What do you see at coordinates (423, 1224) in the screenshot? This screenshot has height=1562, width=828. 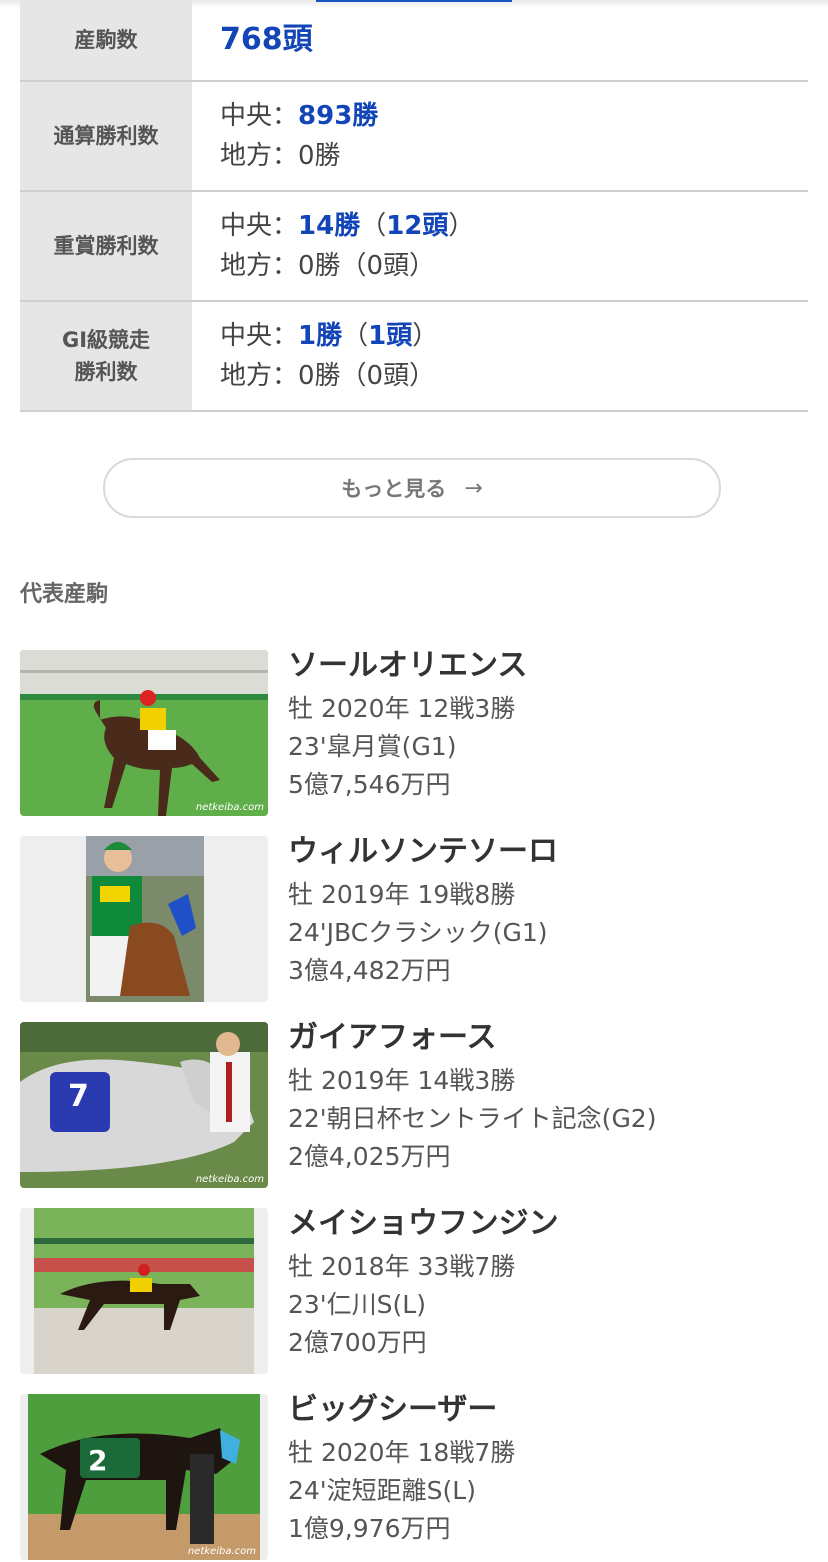 I see `horse-name: メイショウフンジン` at bounding box center [423, 1224].